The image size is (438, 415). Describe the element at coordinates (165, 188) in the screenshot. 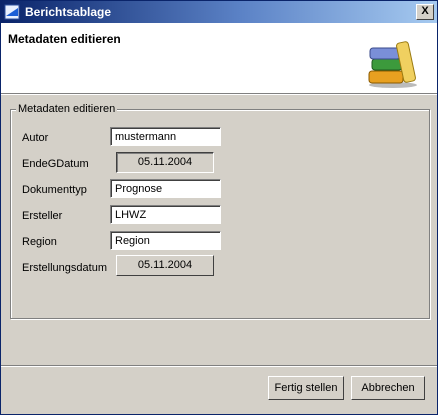

I see `dokumenttyp-field: Prognose` at that location.